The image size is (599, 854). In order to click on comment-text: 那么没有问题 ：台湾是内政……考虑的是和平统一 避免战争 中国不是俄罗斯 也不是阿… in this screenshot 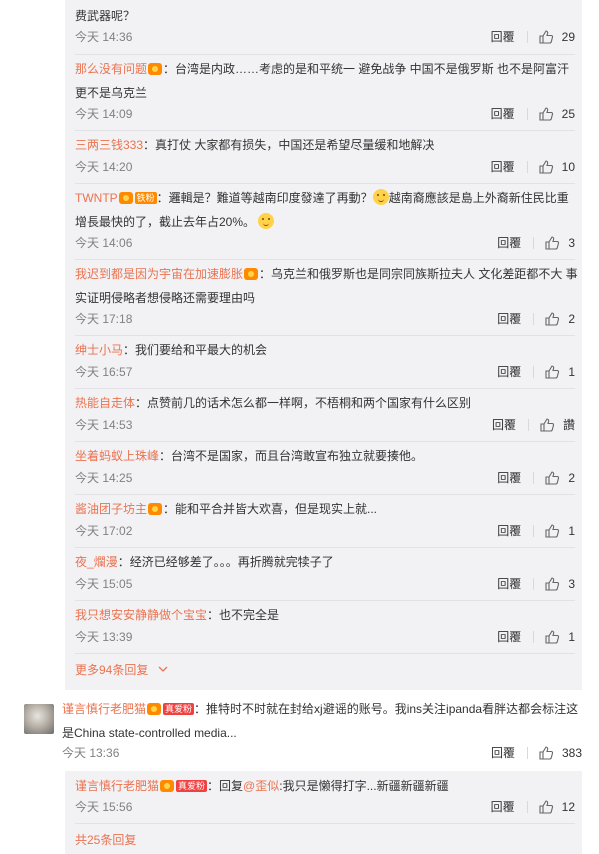, I will do `click(327, 81)`.